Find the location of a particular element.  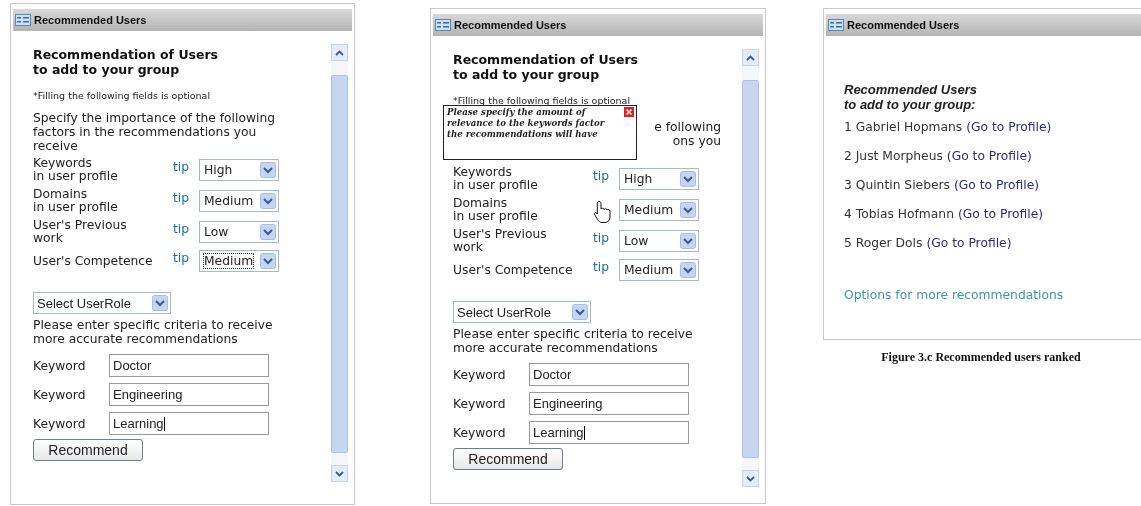

list-heading: Recommended Users to add to your group: is located at coordinates (911, 97).